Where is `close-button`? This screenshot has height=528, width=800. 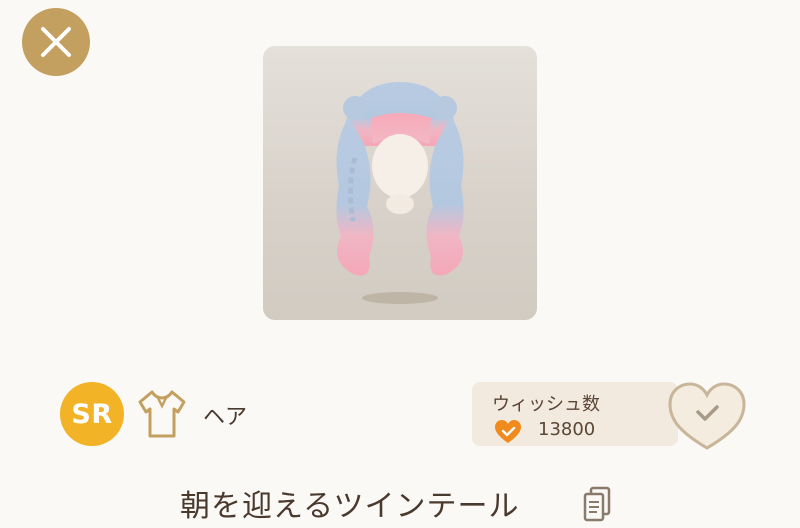
close-button is located at coordinates (56, 42).